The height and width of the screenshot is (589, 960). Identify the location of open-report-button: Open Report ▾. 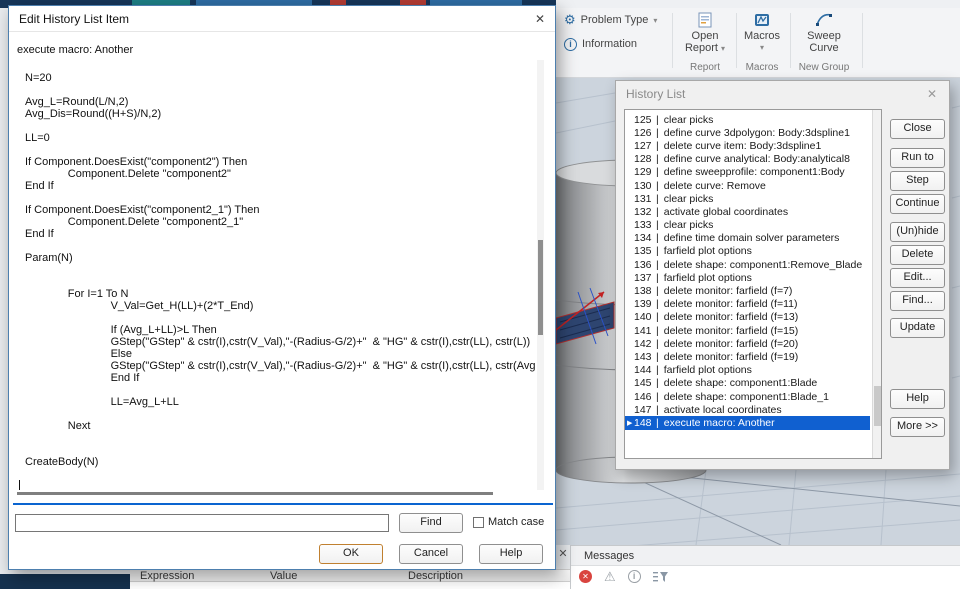
(705, 36).